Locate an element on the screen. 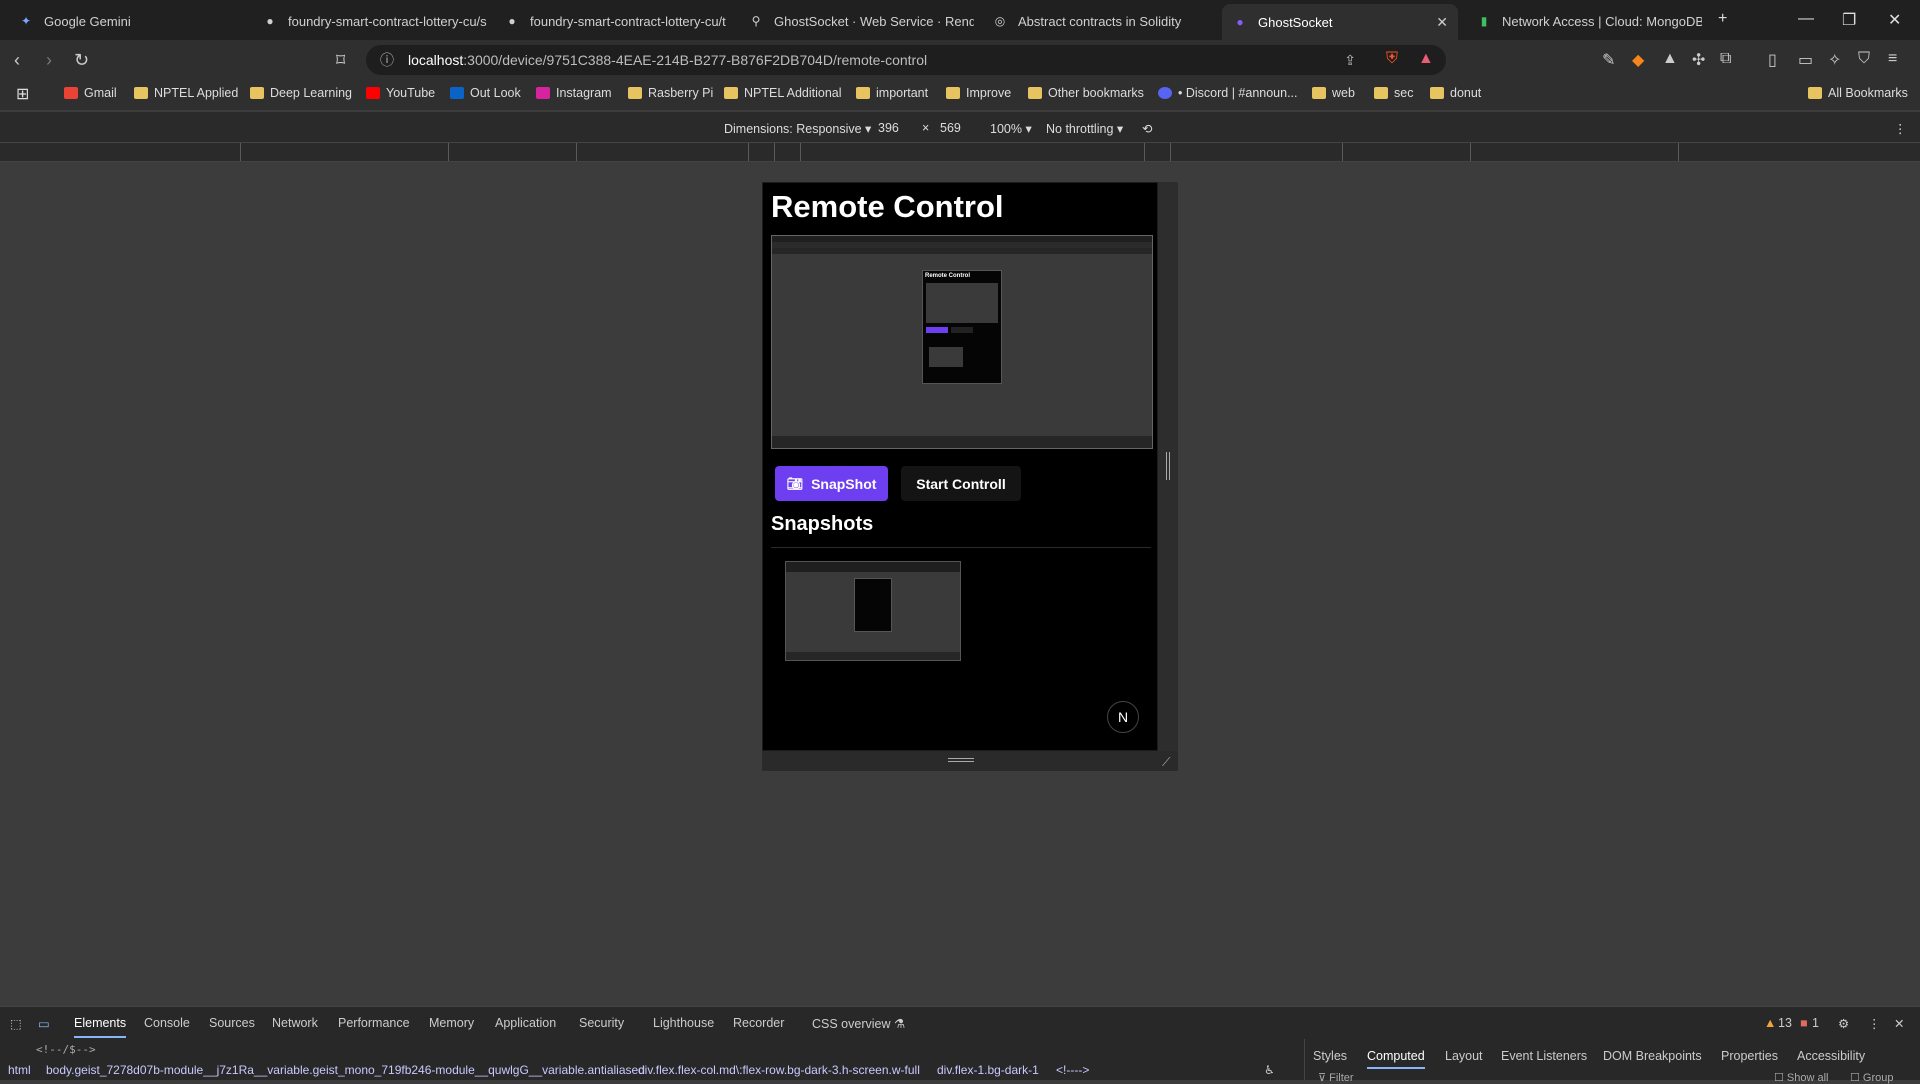 Image resolution: width=1920 pixels, height=1084 pixels. tab-console: Console is located at coordinates (167, 1023).